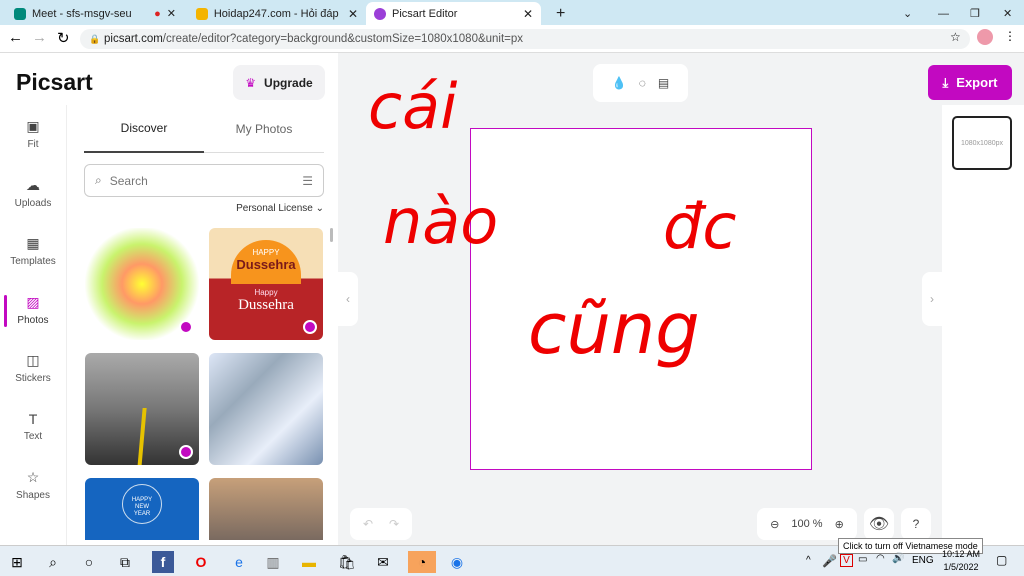 The height and width of the screenshot is (576, 1024). I want to click on tab-hoidap: Hoidap247.com - Hỏi đáp online ✕, so click(277, 13).